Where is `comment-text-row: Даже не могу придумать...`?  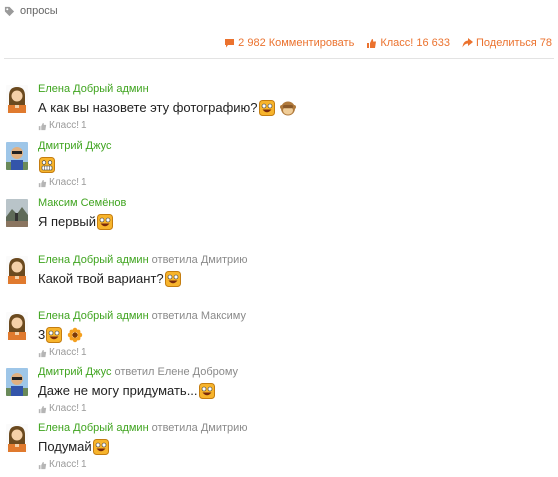 comment-text-row: Даже не могу придумать... is located at coordinates (294, 391).